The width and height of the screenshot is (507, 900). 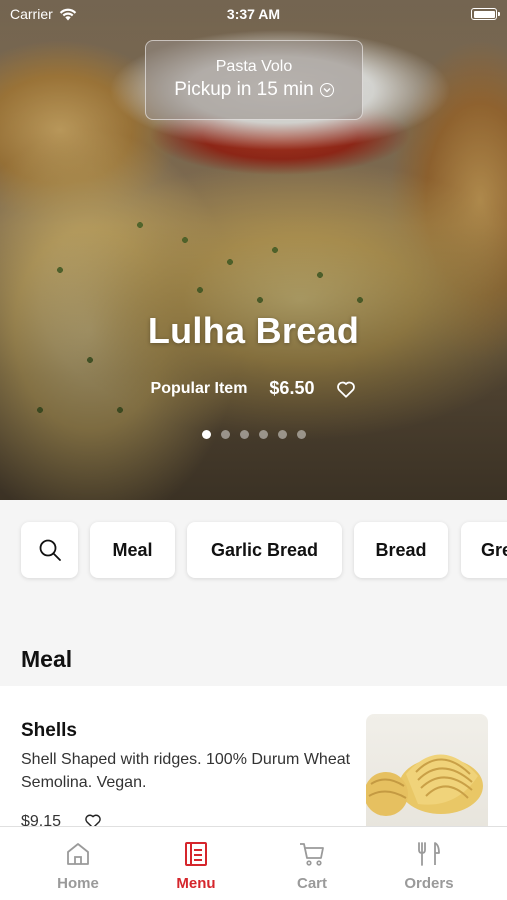 What do you see at coordinates (196, 883) in the screenshot?
I see `tab-label: Menu` at bounding box center [196, 883].